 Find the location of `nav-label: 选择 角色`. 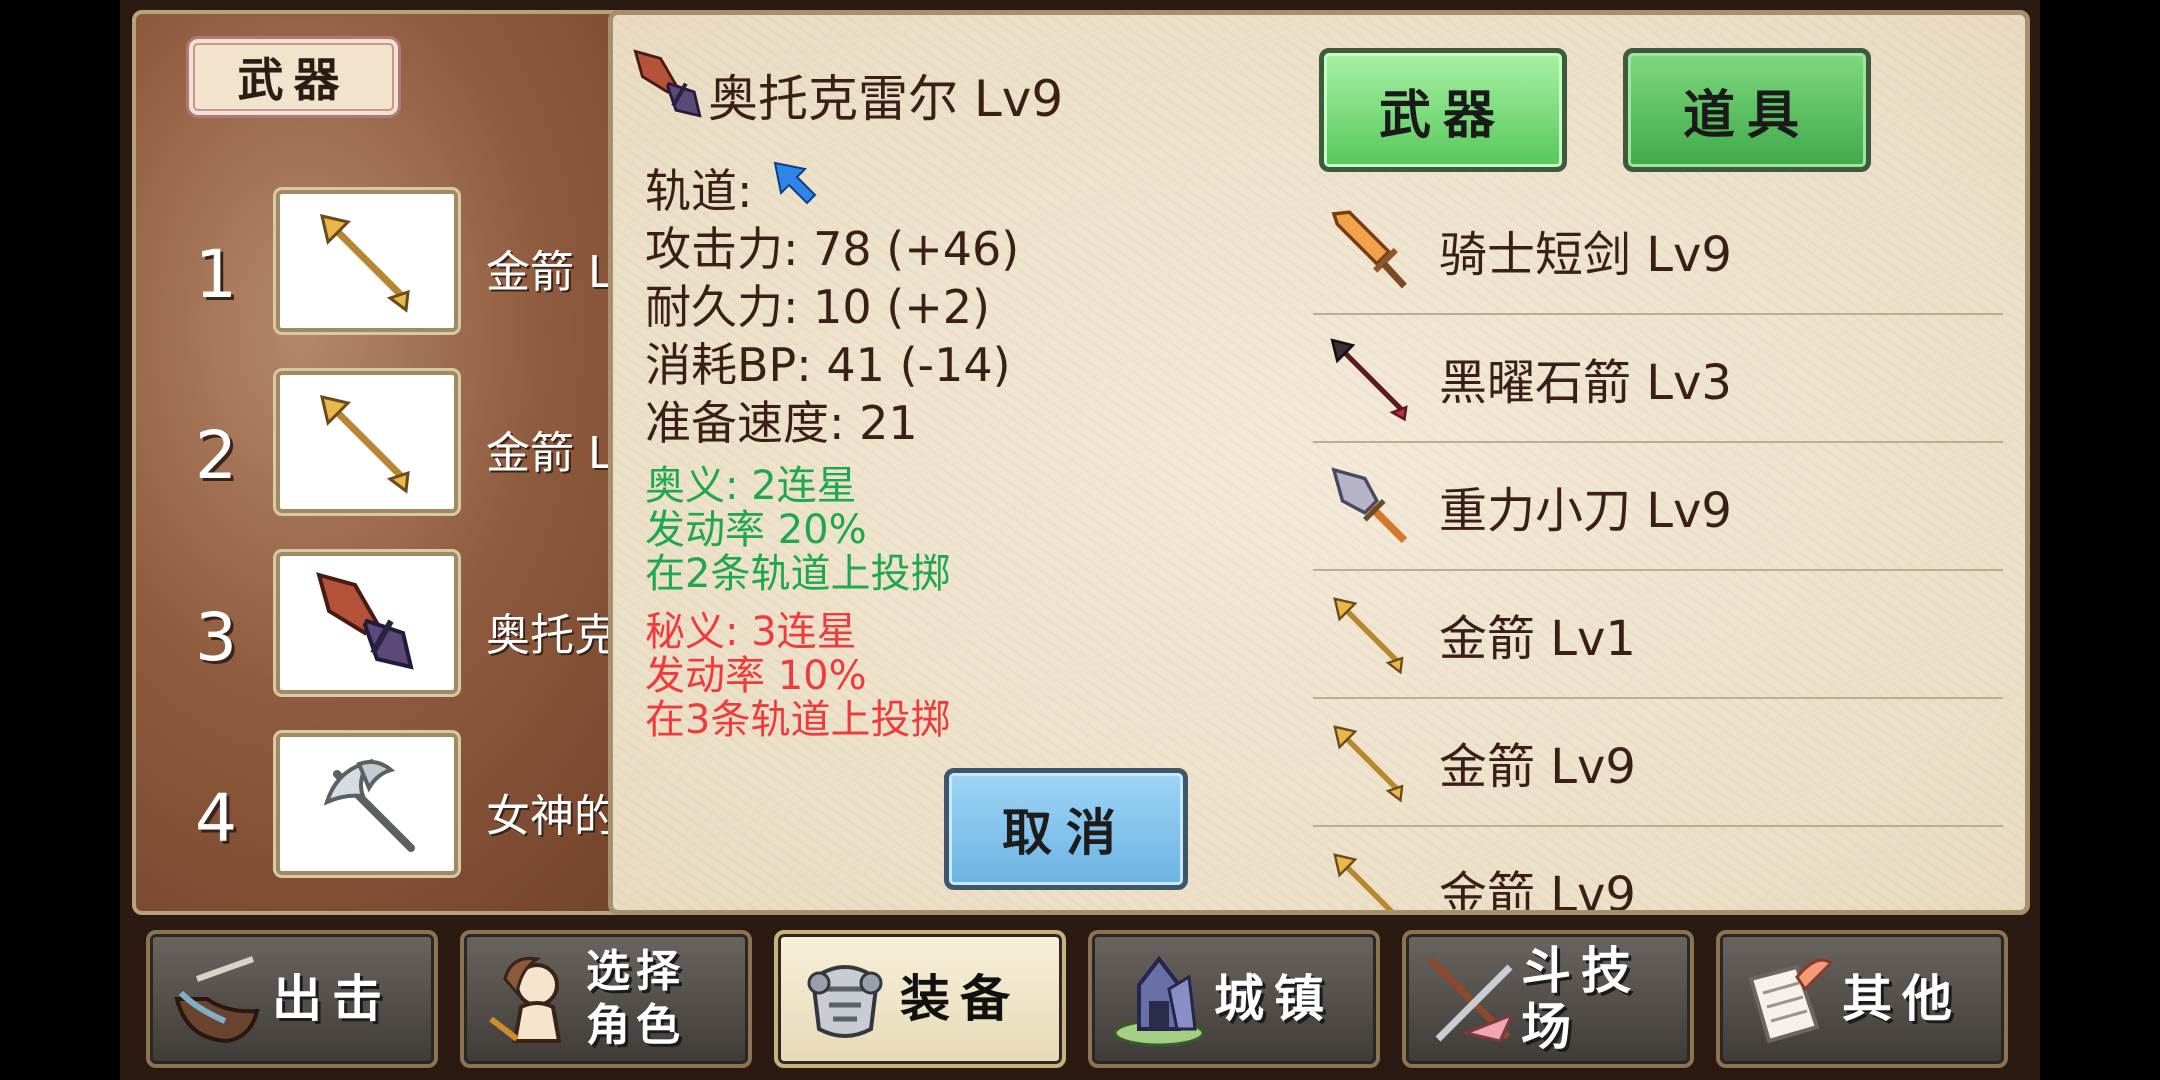

nav-label: 选择 角色 is located at coordinates (636, 999).